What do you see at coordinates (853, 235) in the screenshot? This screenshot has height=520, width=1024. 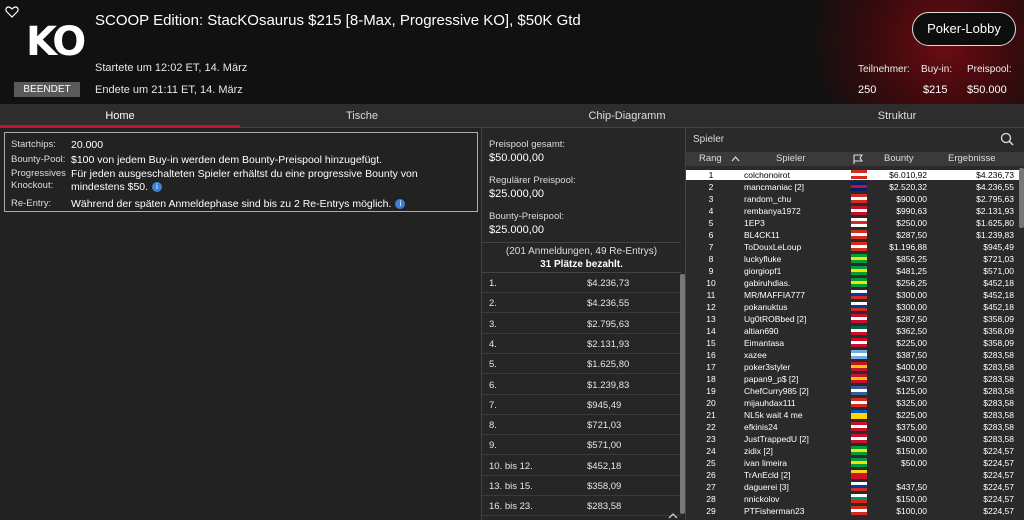 I see `player-row: 6 BL4CK11 $287,50 $1.239,83` at bounding box center [853, 235].